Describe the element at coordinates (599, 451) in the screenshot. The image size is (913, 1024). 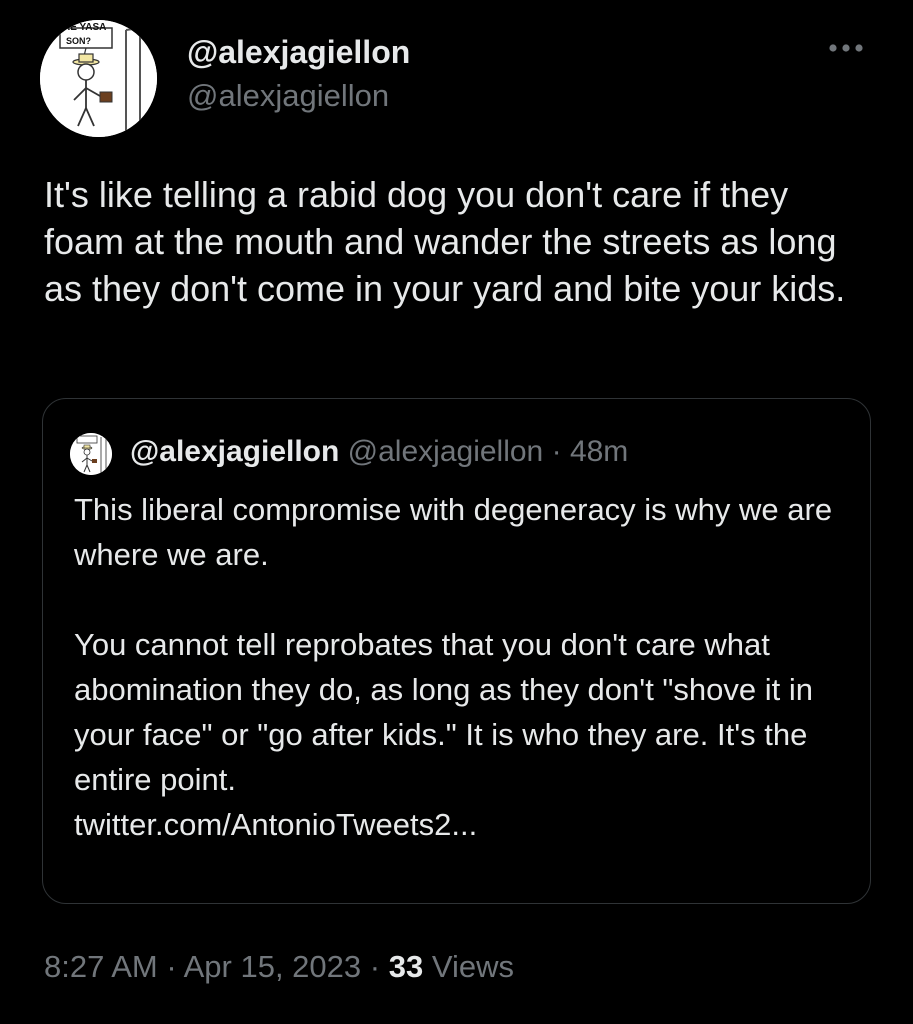
I see `quoted-tweet-age: 48m` at that location.